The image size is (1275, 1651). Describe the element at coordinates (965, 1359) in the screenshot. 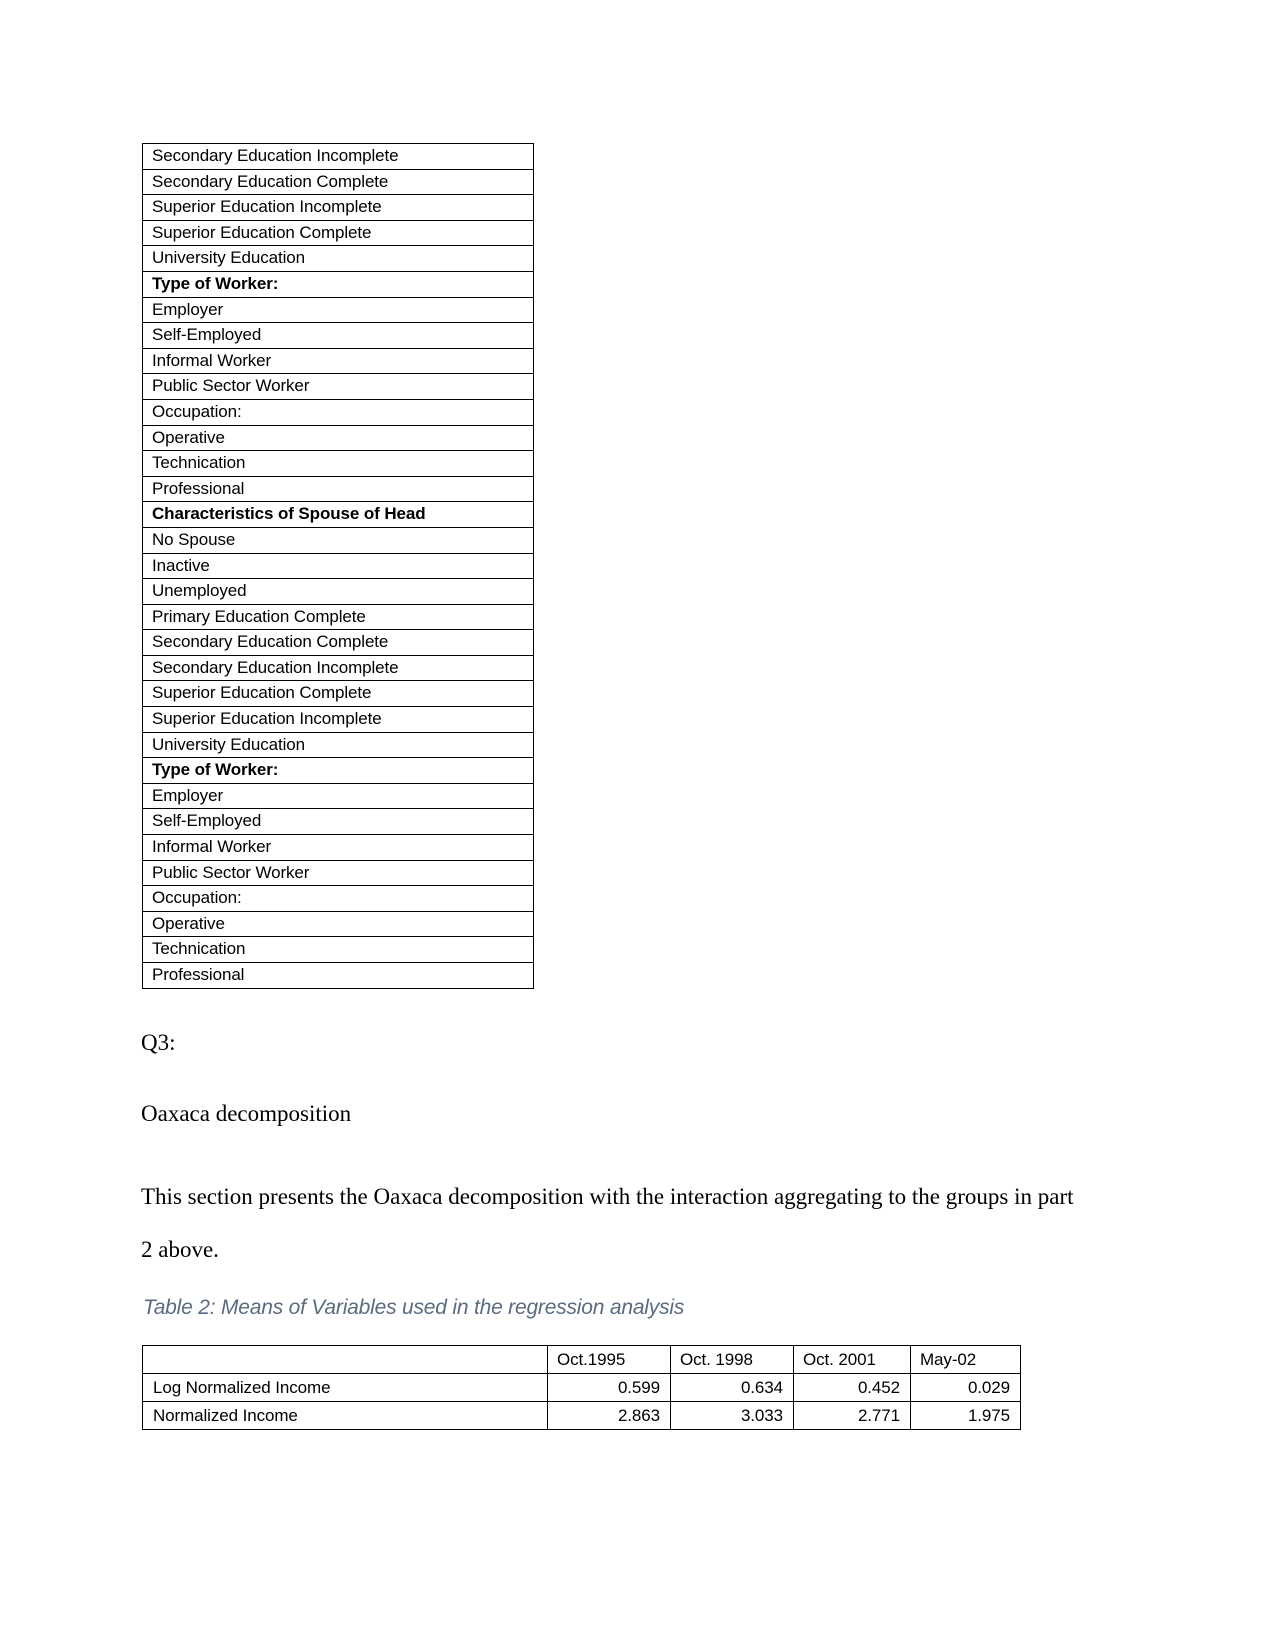

I see `column-header-may-02: May-02` at that location.